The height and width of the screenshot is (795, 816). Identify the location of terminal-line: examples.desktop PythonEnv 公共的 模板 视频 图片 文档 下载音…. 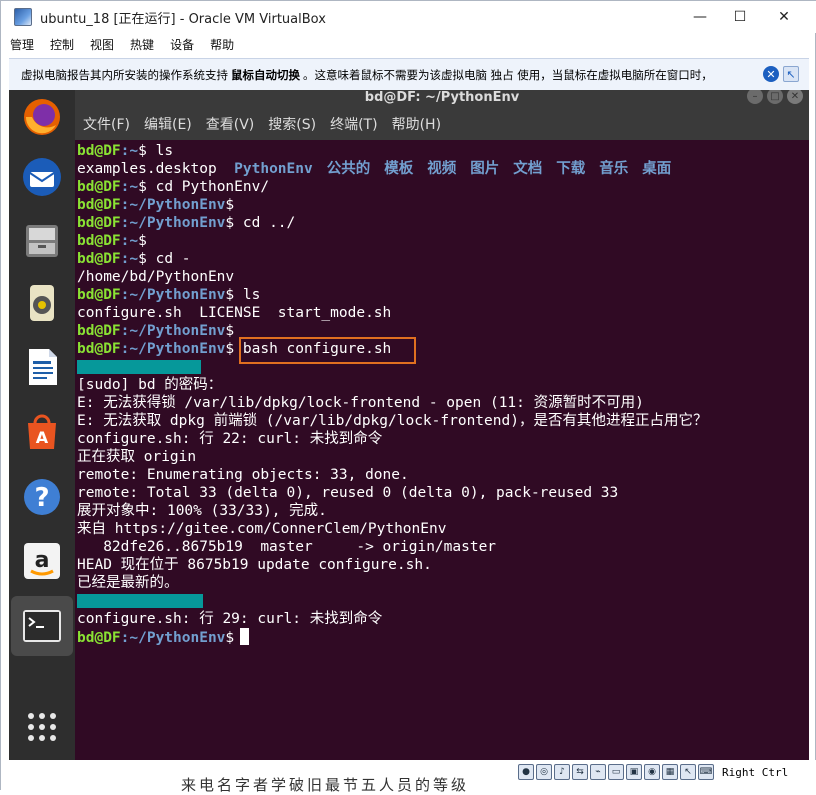
(374, 169).